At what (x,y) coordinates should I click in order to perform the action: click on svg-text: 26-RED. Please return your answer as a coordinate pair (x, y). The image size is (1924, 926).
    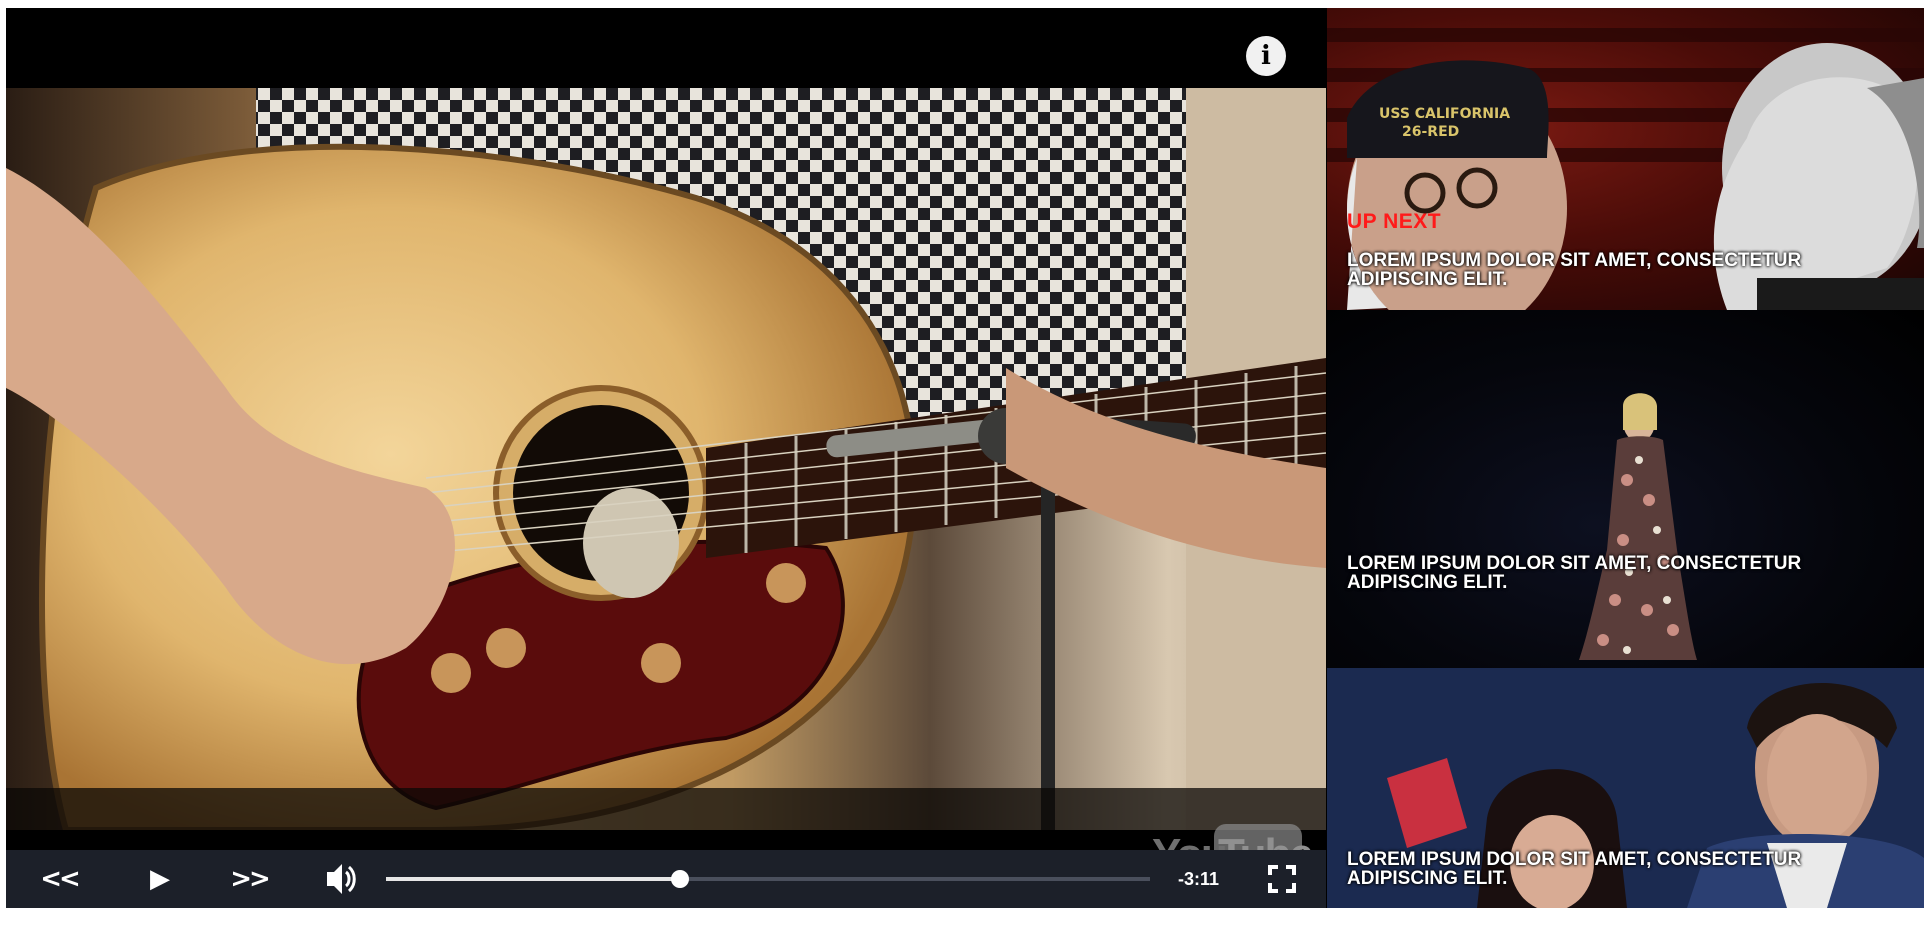
    Looking at the image, I should click on (1430, 132).